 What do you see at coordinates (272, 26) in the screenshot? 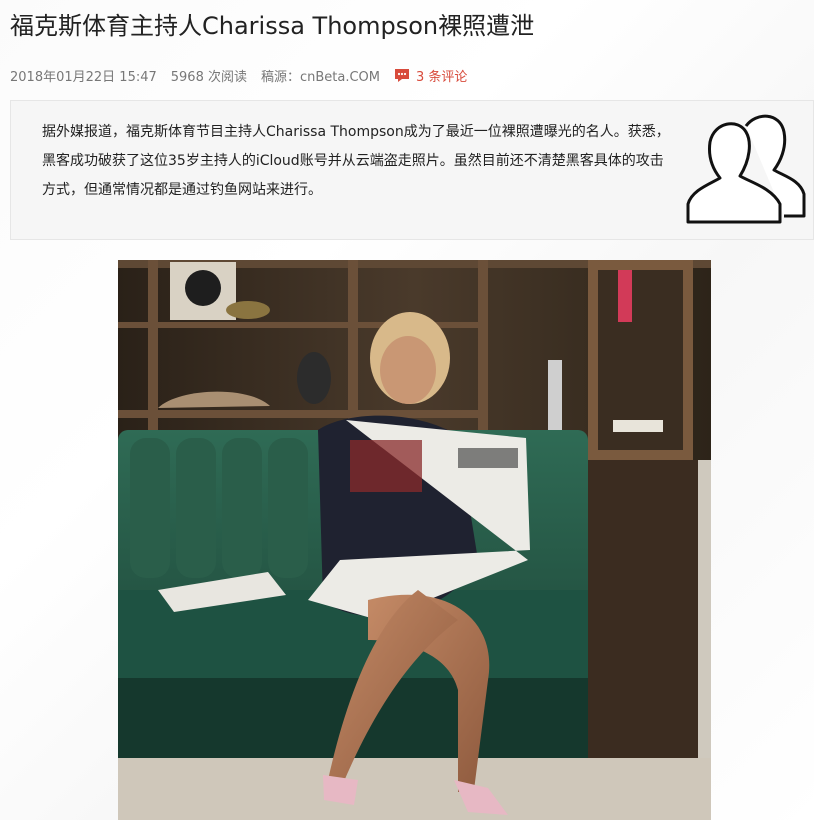
I see `article-title: 福克斯体育主持人Charissa Thompson裸照遭泄` at bounding box center [272, 26].